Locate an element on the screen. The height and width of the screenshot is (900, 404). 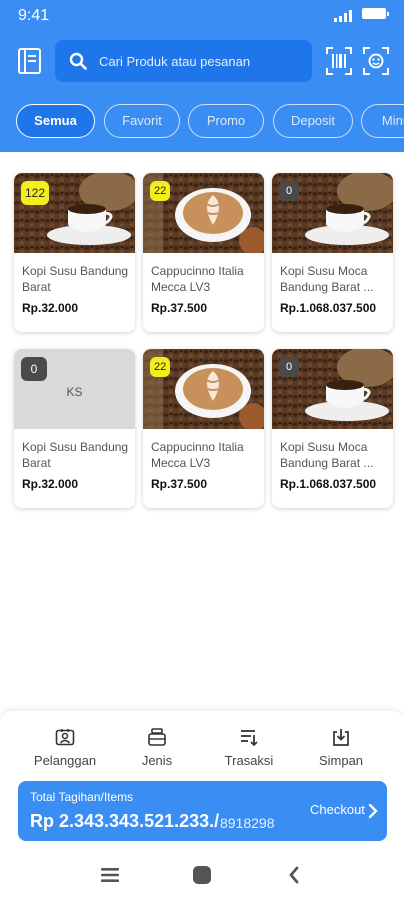
action-label: Simpan is located at coordinates (341, 760).